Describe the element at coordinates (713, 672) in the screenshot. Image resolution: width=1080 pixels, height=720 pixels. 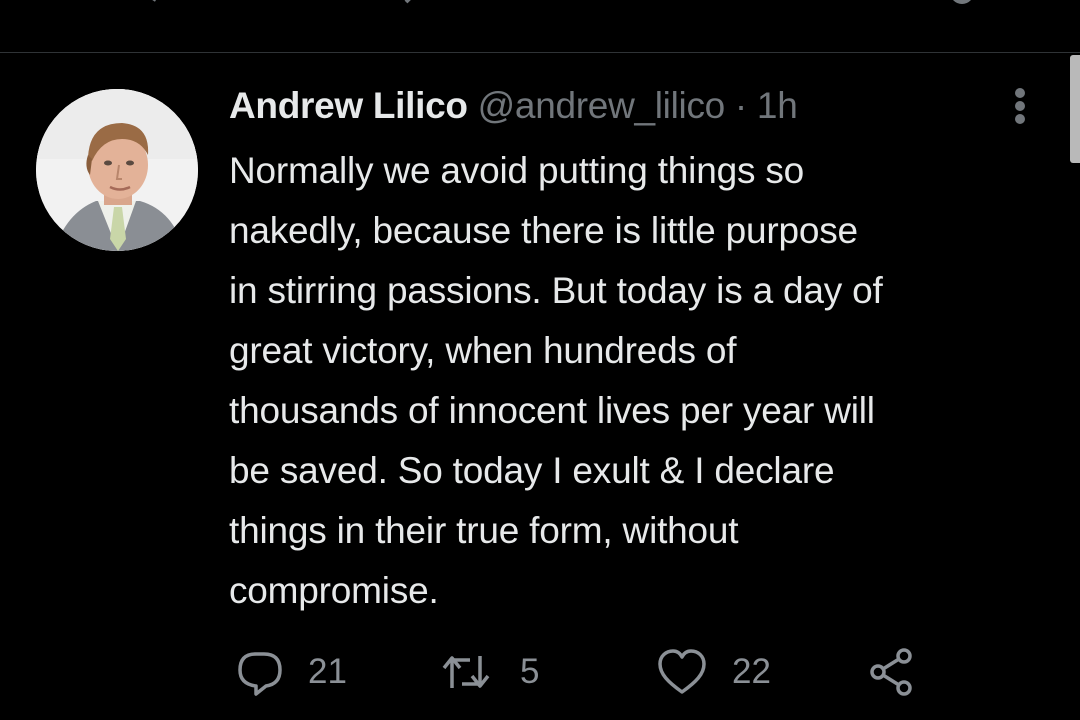
I see `like-button: 22` at that location.